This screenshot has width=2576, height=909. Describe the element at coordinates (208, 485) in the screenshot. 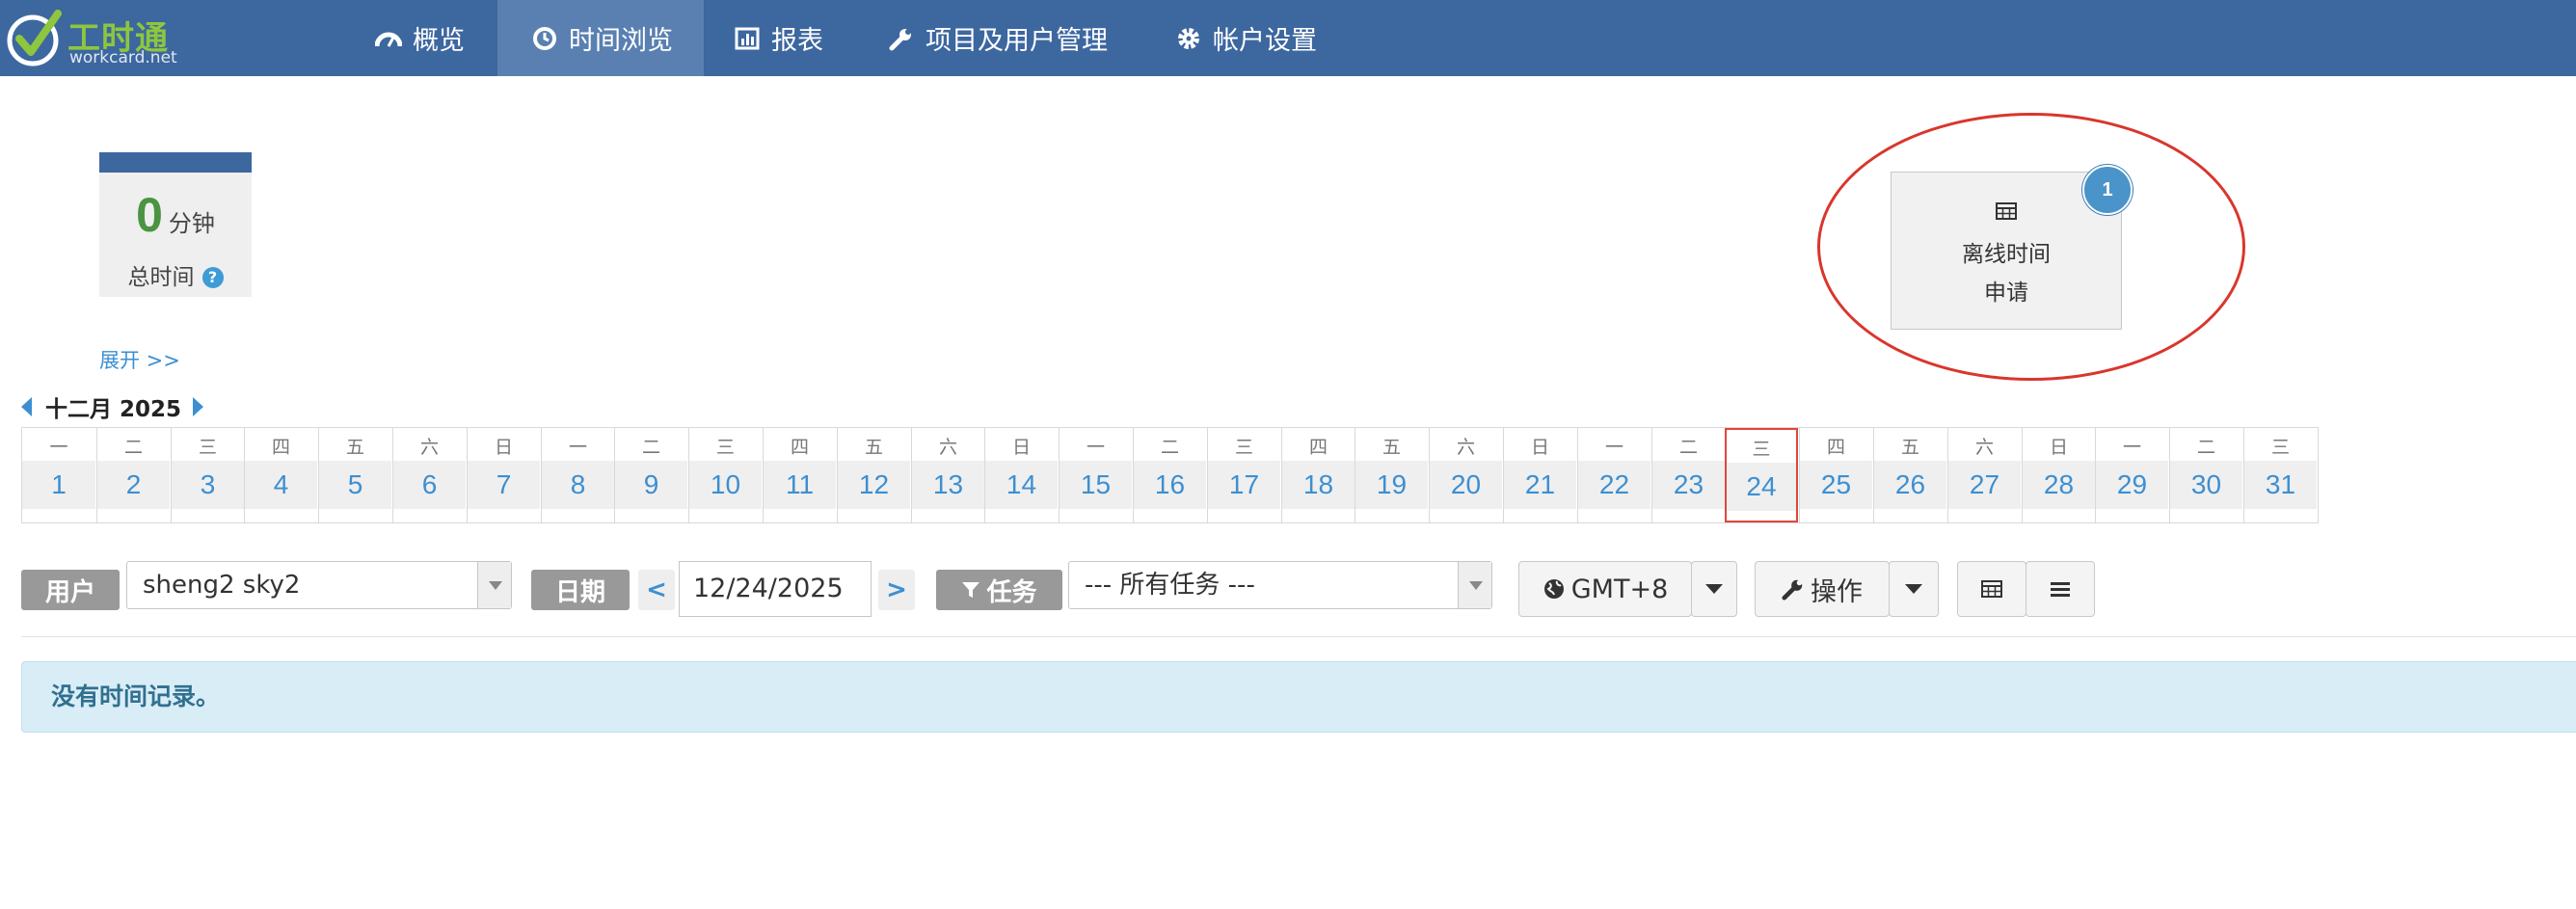

I see `day-number: 3` at that location.